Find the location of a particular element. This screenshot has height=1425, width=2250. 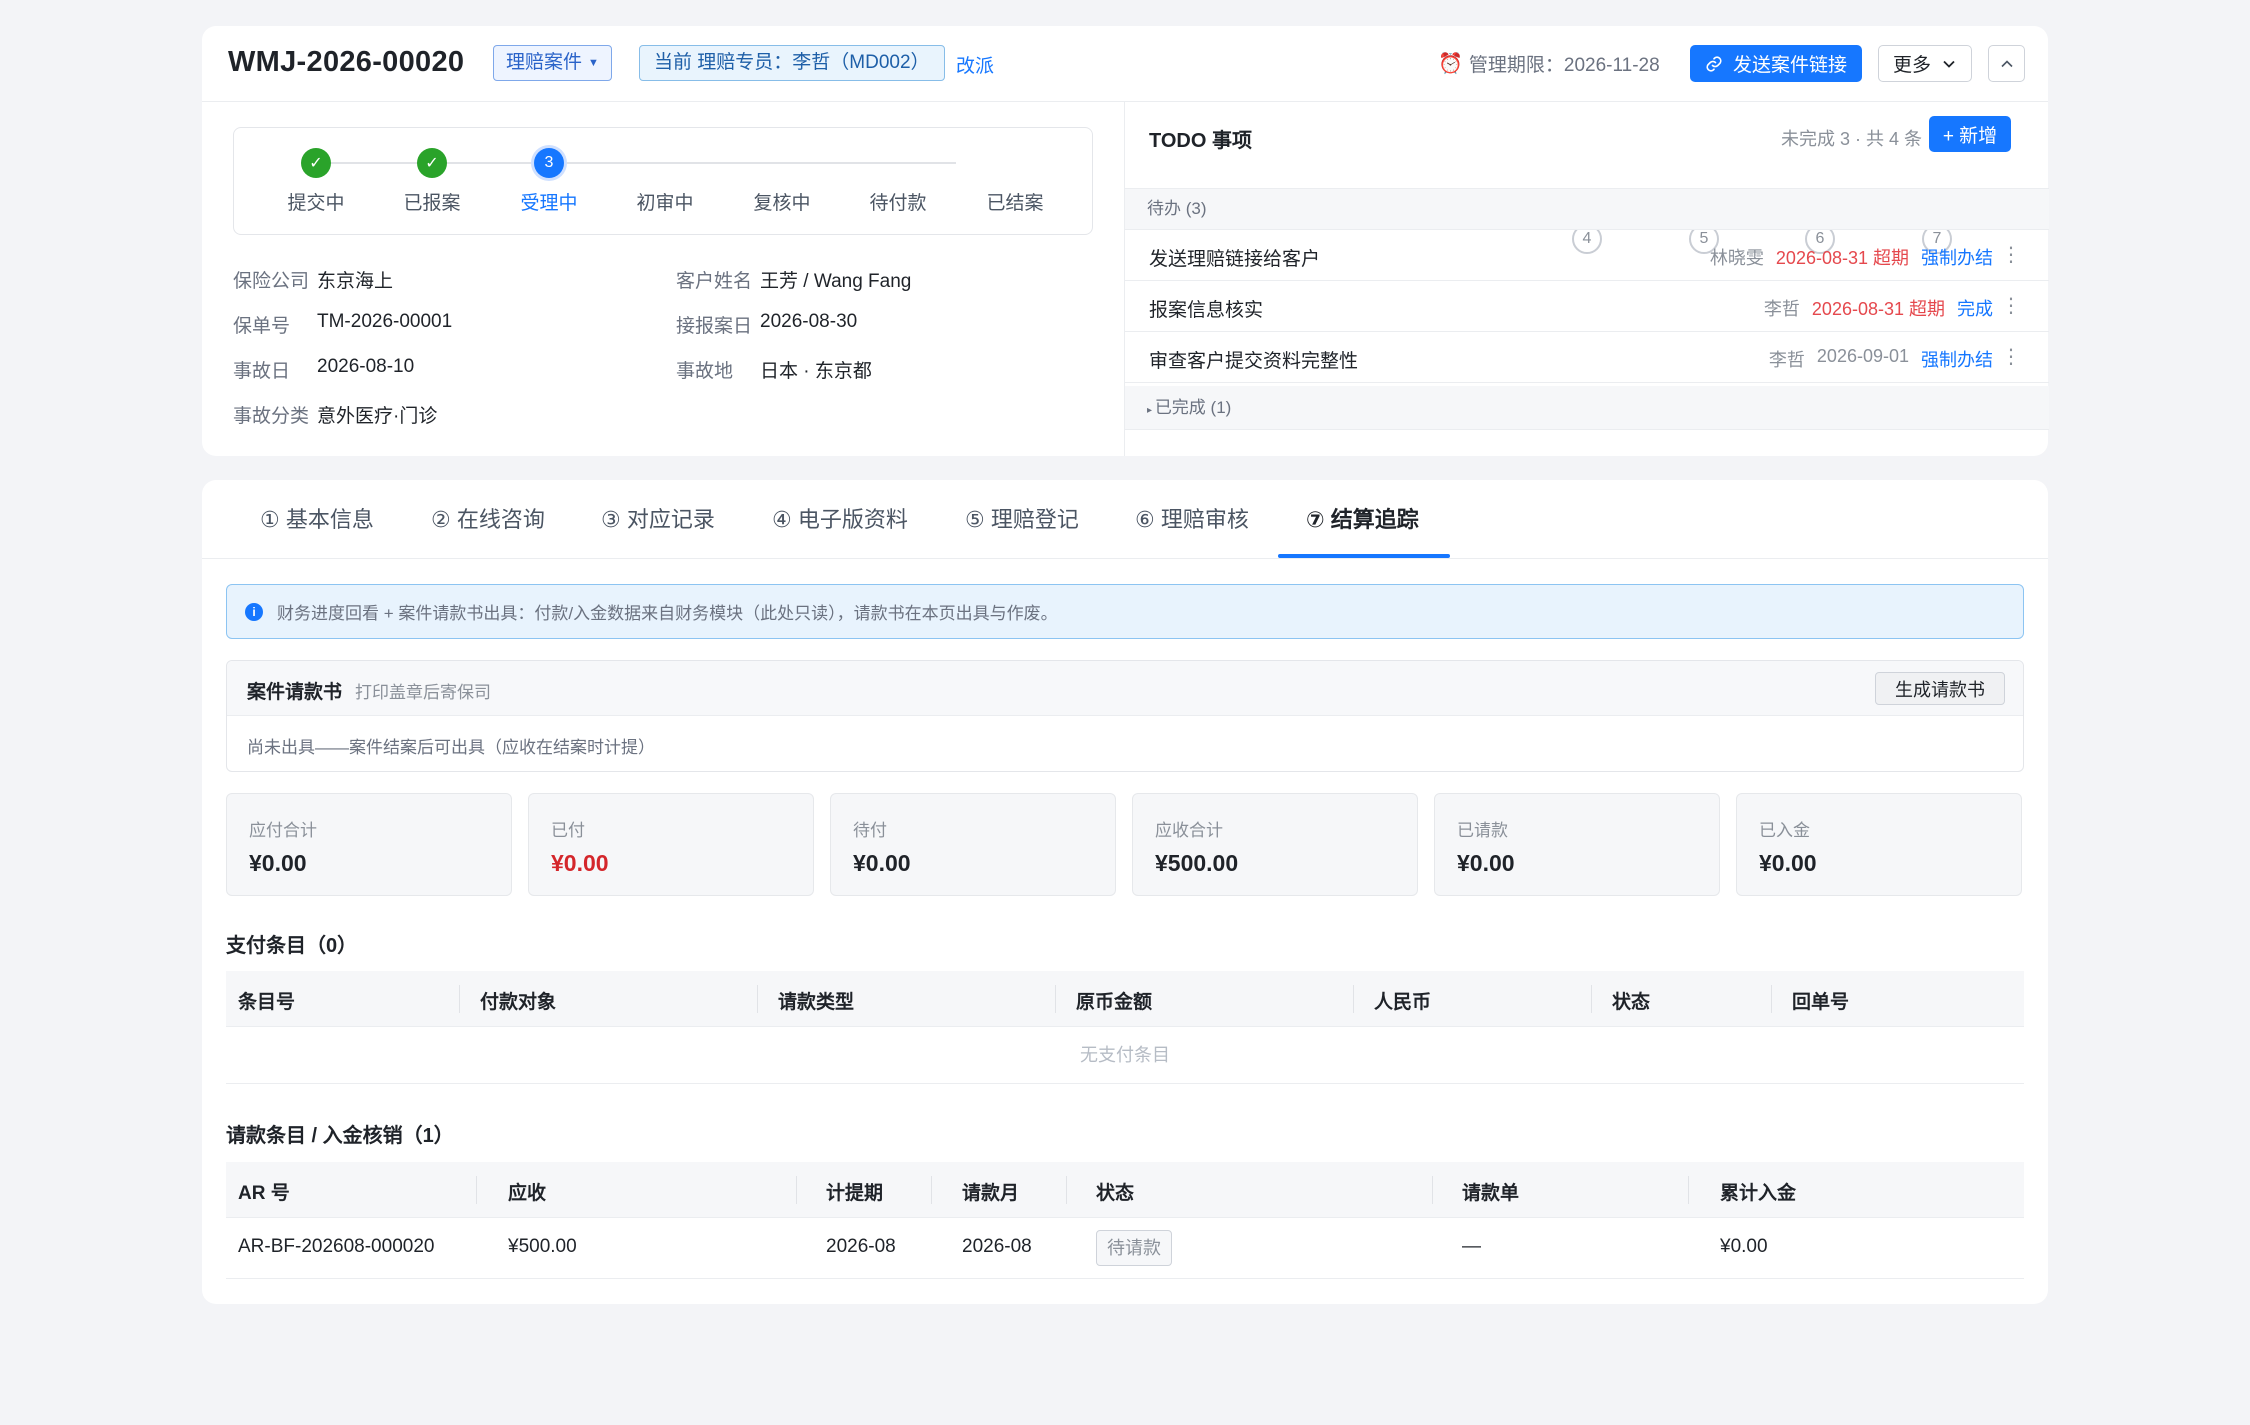

stat-label: 应收合计 is located at coordinates (1189, 830).